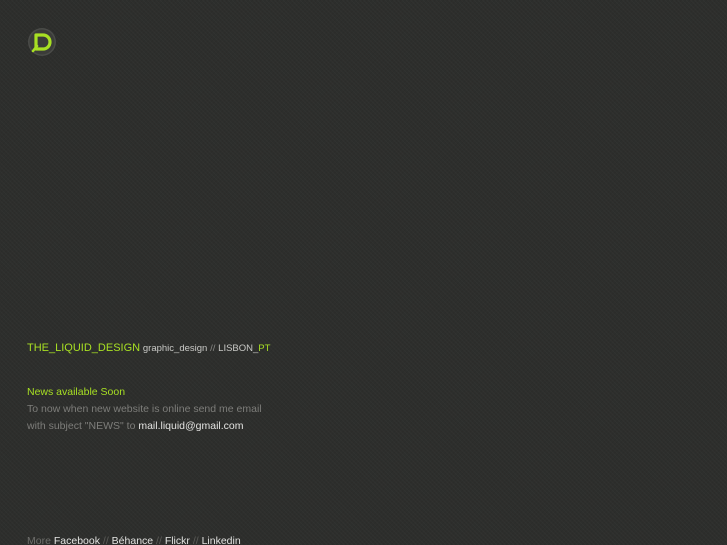 The height and width of the screenshot is (545, 727). Describe the element at coordinates (42, 42) in the screenshot. I see `liquid-design-logo-icon` at that location.